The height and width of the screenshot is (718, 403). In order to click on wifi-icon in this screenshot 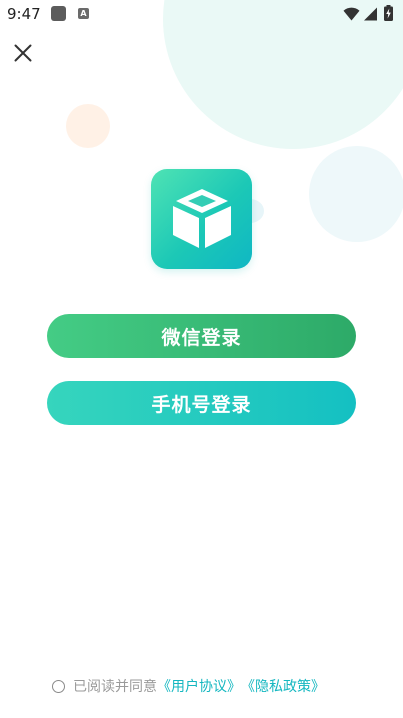, I will do `click(351, 15)`.